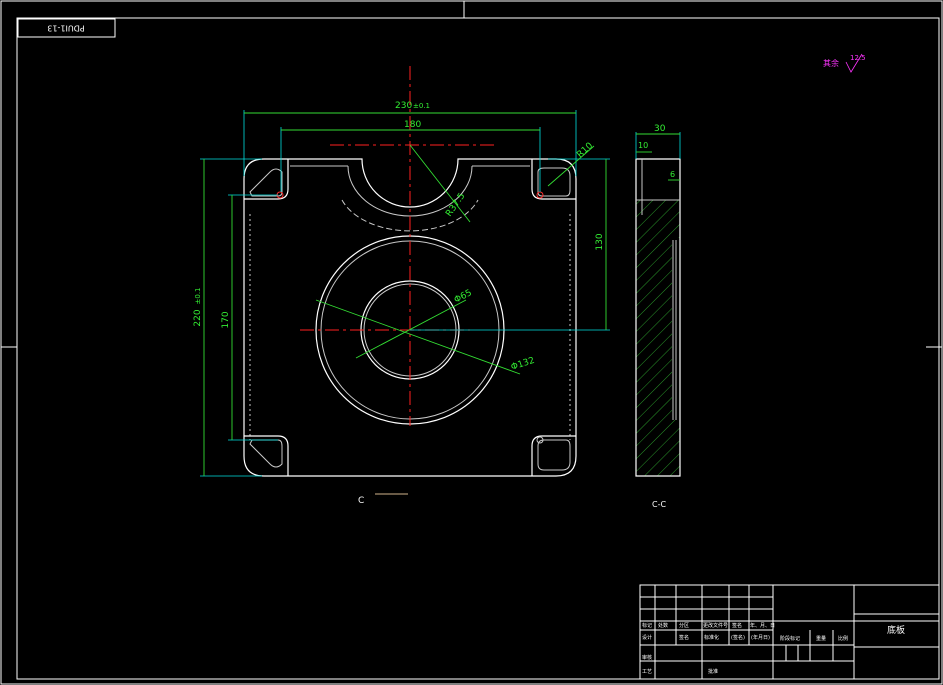 This screenshot has width=943, height=685. Describe the element at coordinates (600, 241) in the screenshot. I see `dim-center-offset: 130` at that location.